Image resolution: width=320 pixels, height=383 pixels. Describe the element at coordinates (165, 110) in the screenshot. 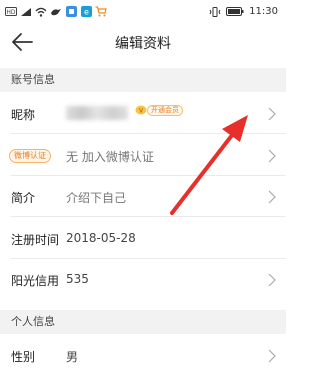

I see `vip-open-badge: 开通会员` at that location.